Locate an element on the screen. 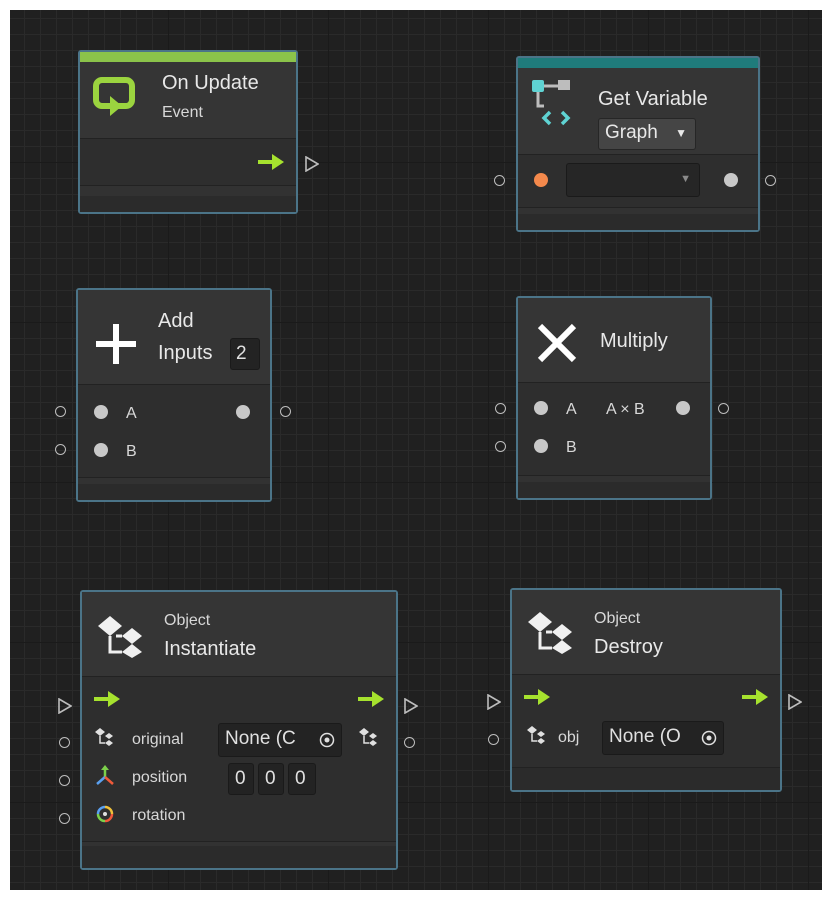 The height and width of the screenshot is (901, 829). obj-label: obj is located at coordinates (569, 737).